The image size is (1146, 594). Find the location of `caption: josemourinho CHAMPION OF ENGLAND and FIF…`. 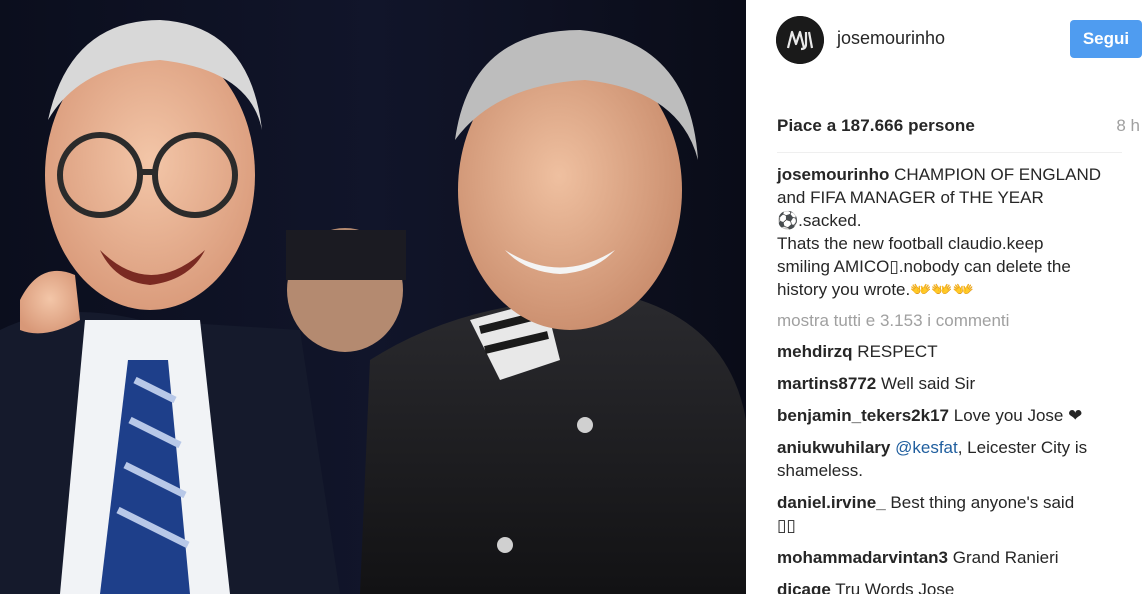

caption: josemourinho CHAMPION OF ENGLAND and FIF… is located at coordinates (957, 232).